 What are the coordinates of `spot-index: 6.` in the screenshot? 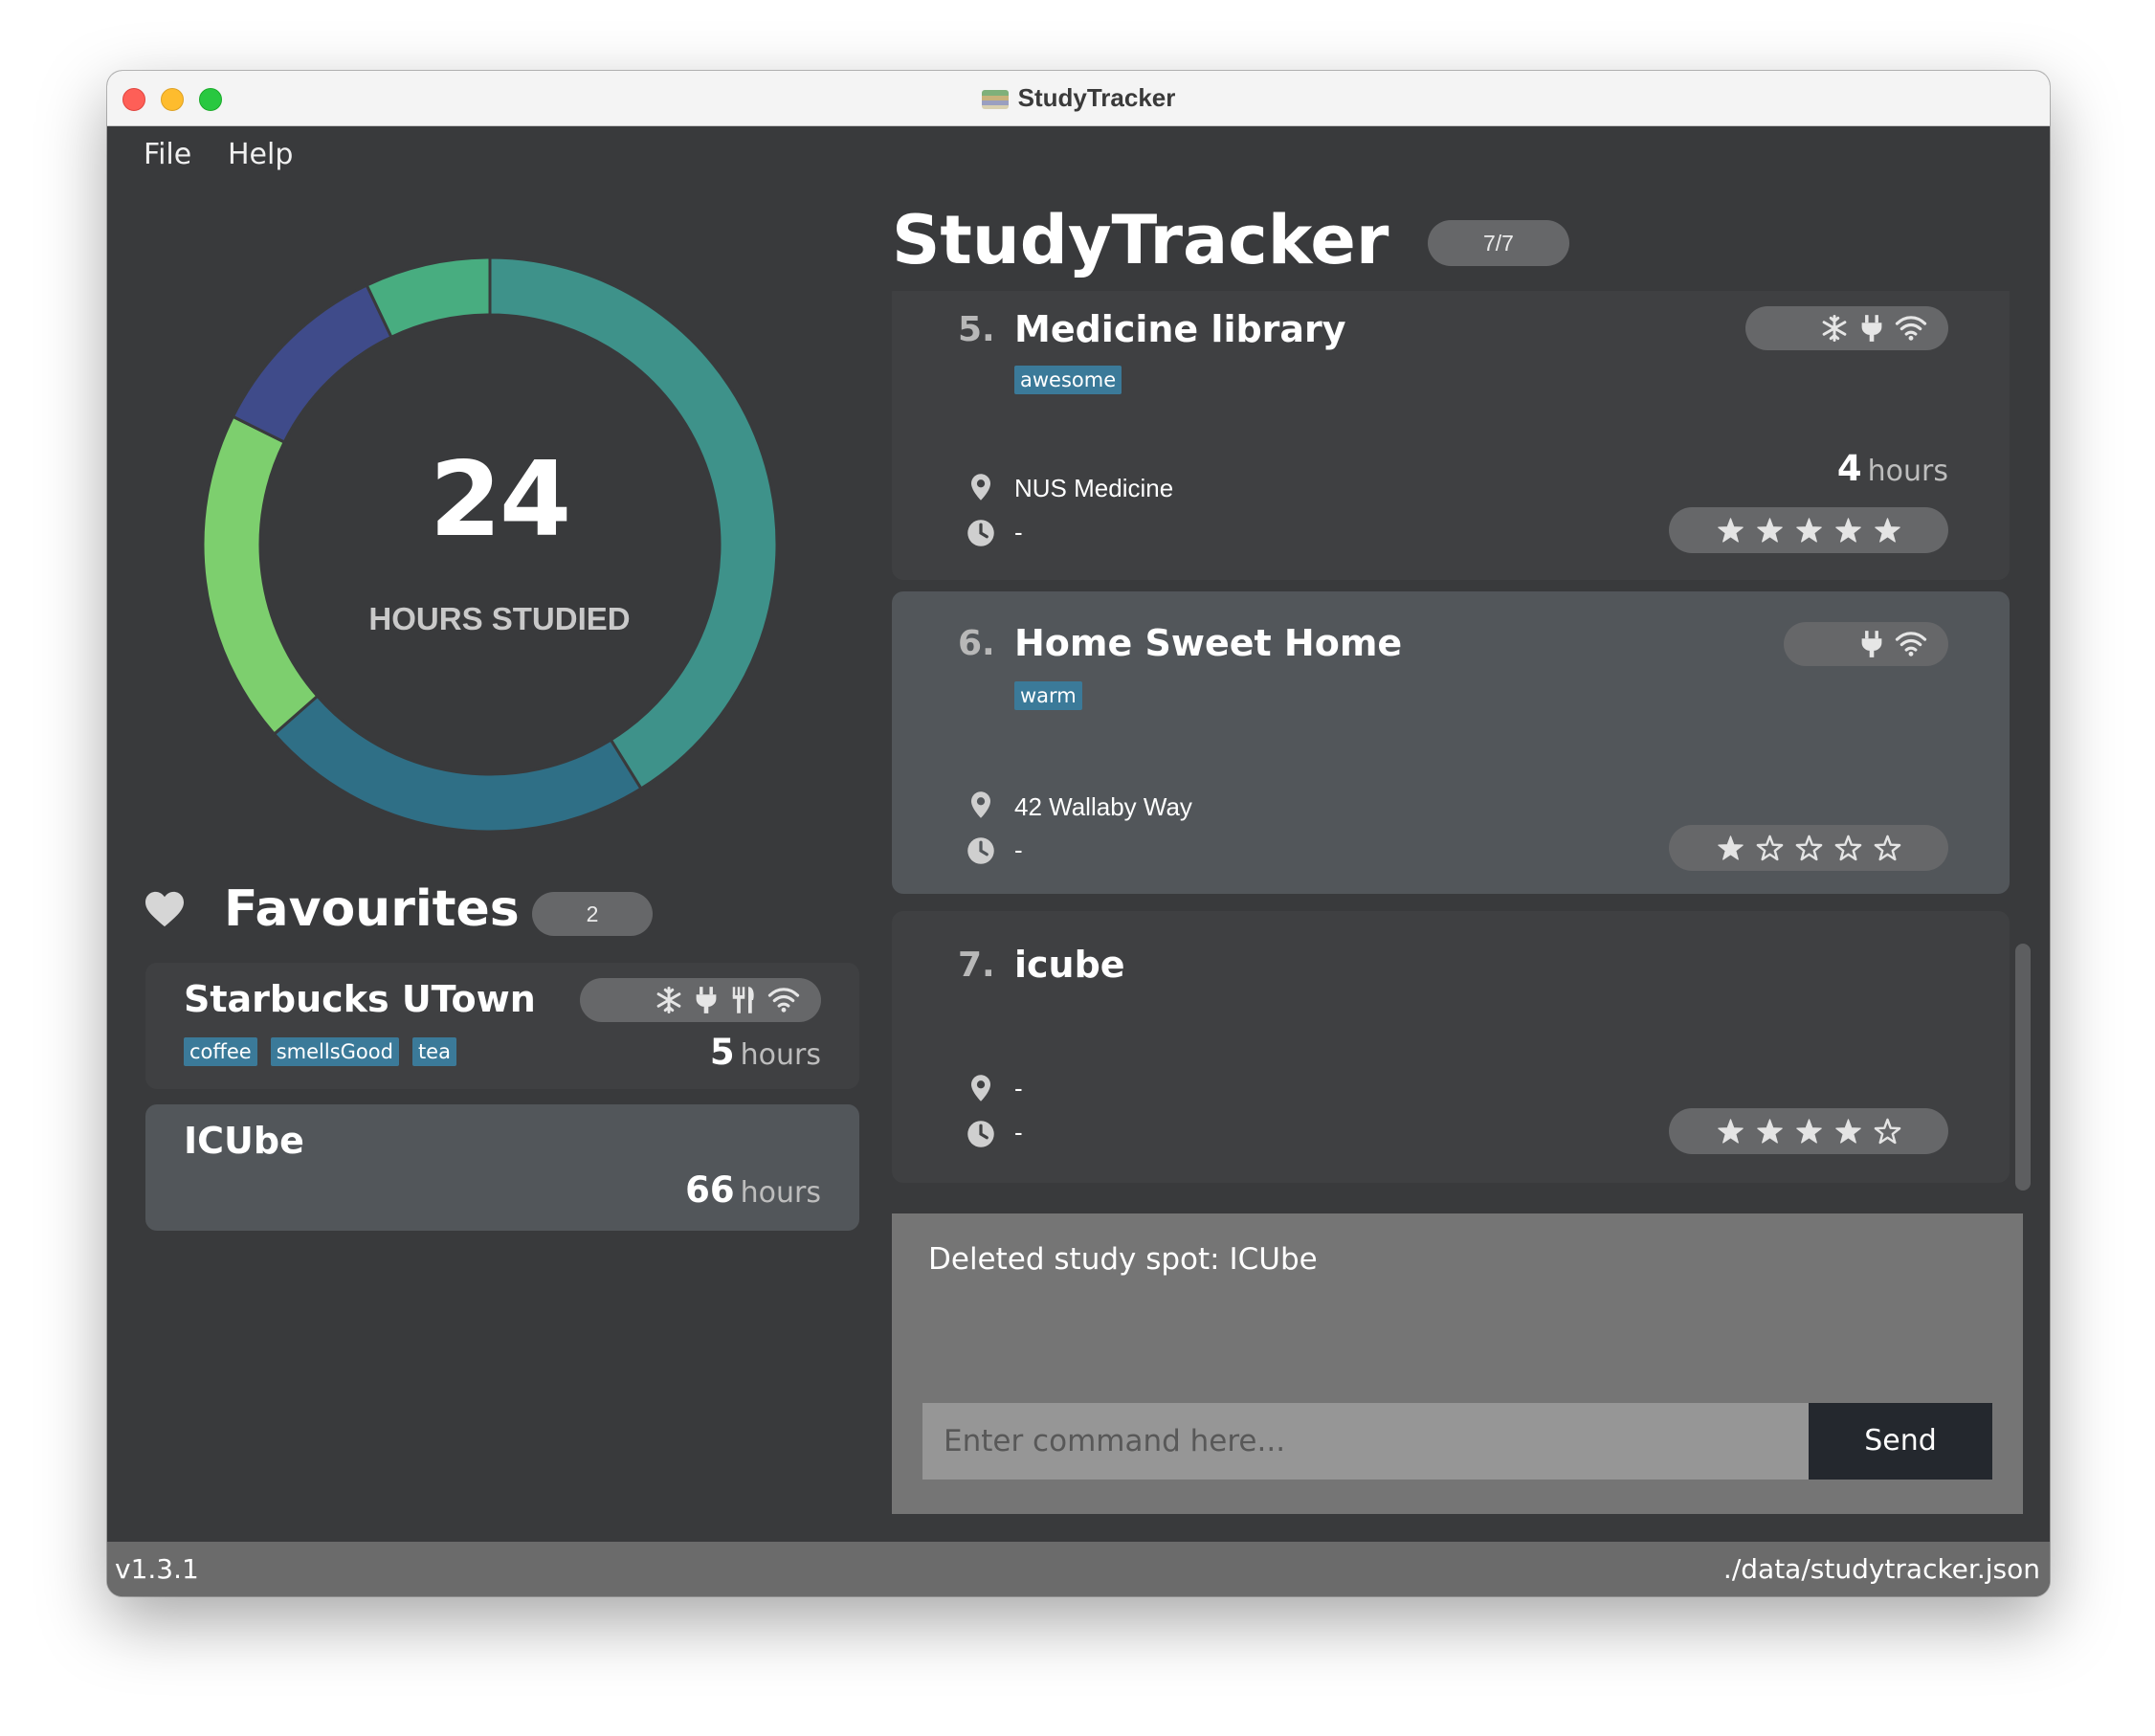 It's located at (976, 643).